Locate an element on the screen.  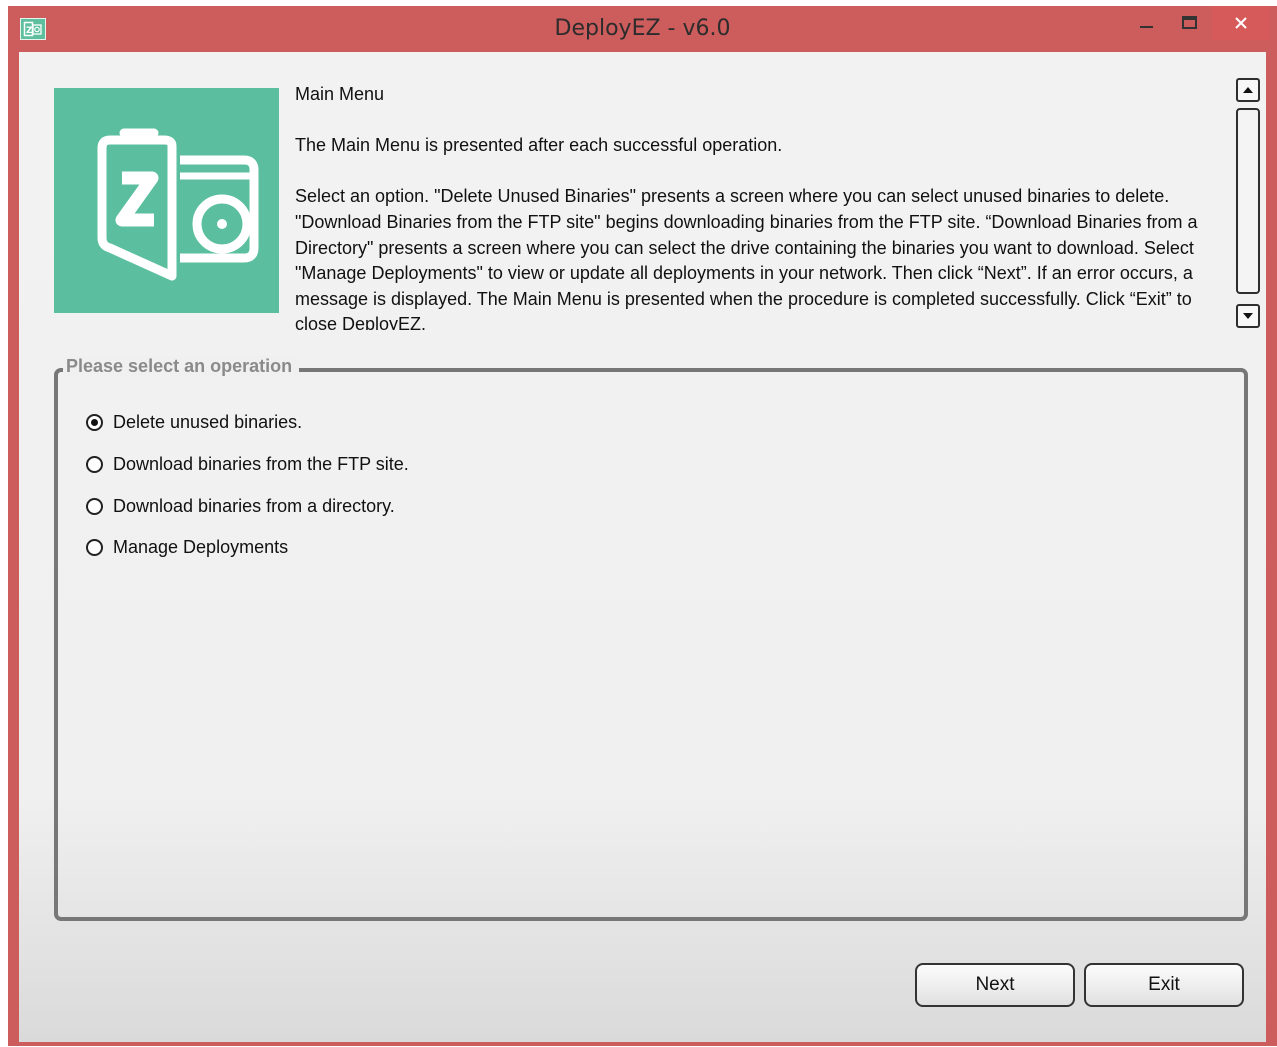
option-download-directory: Download binaries from a directory. is located at coordinates (240, 506).